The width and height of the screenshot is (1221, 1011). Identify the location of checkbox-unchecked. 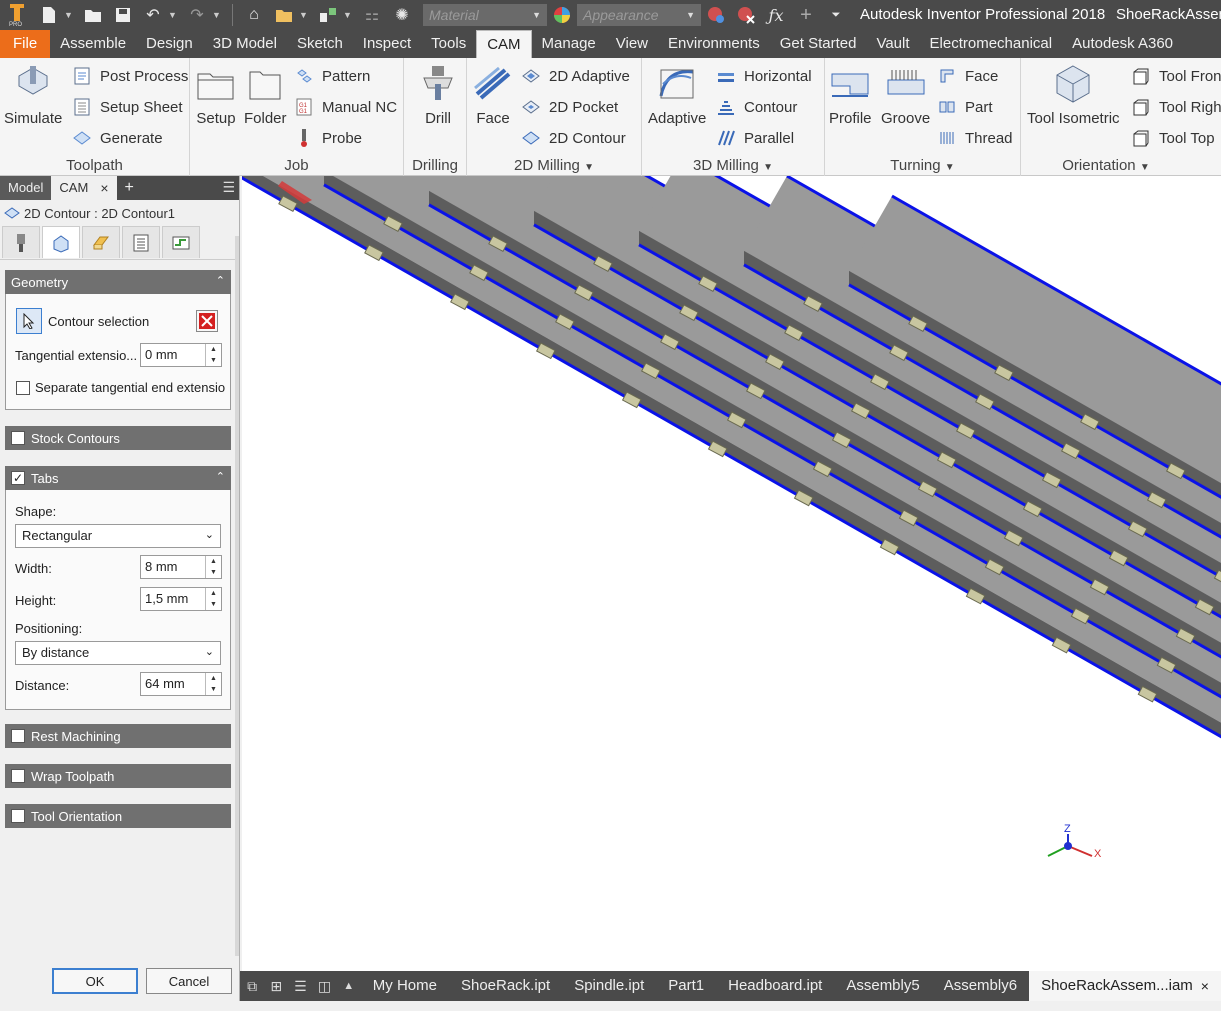
(23, 387).